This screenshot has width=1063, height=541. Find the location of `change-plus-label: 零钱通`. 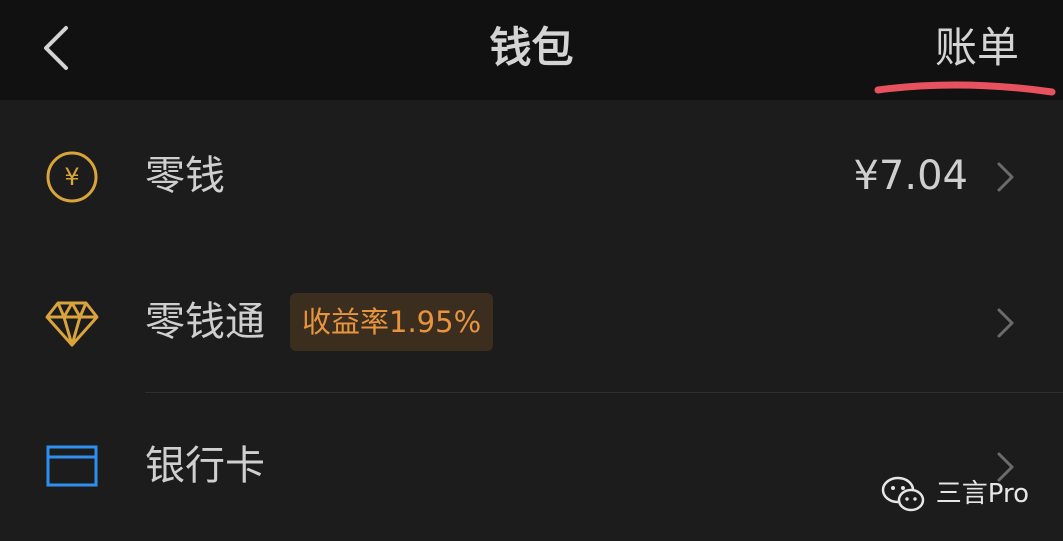

change-plus-label: 零钱通 is located at coordinates (205, 322).